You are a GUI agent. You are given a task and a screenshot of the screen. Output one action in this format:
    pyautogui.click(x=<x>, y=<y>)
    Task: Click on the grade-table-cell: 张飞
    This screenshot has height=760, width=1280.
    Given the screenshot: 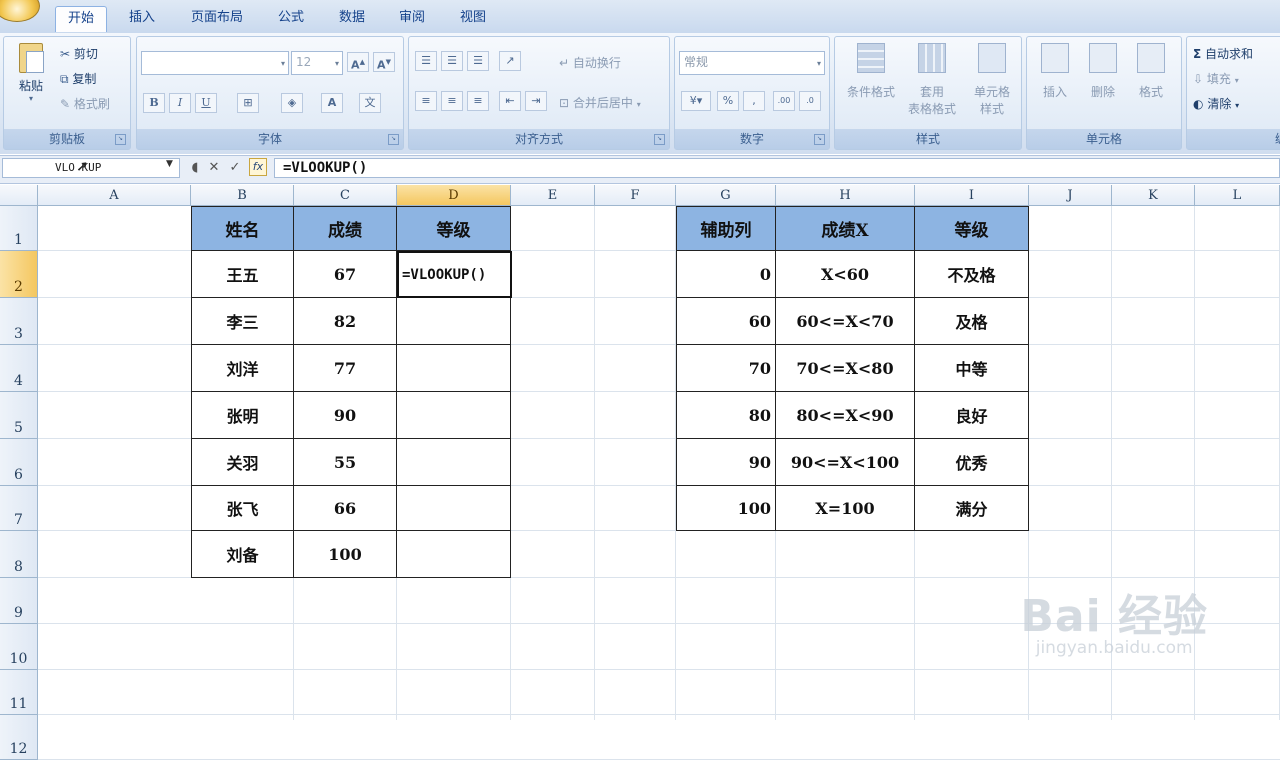 What is the action you would take?
    pyautogui.click(x=242, y=508)
    